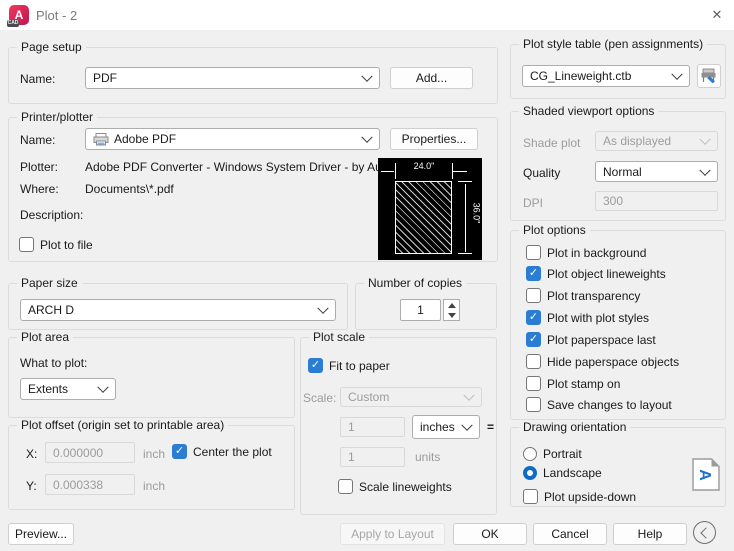  I want to click on fit-to-paper-checkbox, so click(315, 365).